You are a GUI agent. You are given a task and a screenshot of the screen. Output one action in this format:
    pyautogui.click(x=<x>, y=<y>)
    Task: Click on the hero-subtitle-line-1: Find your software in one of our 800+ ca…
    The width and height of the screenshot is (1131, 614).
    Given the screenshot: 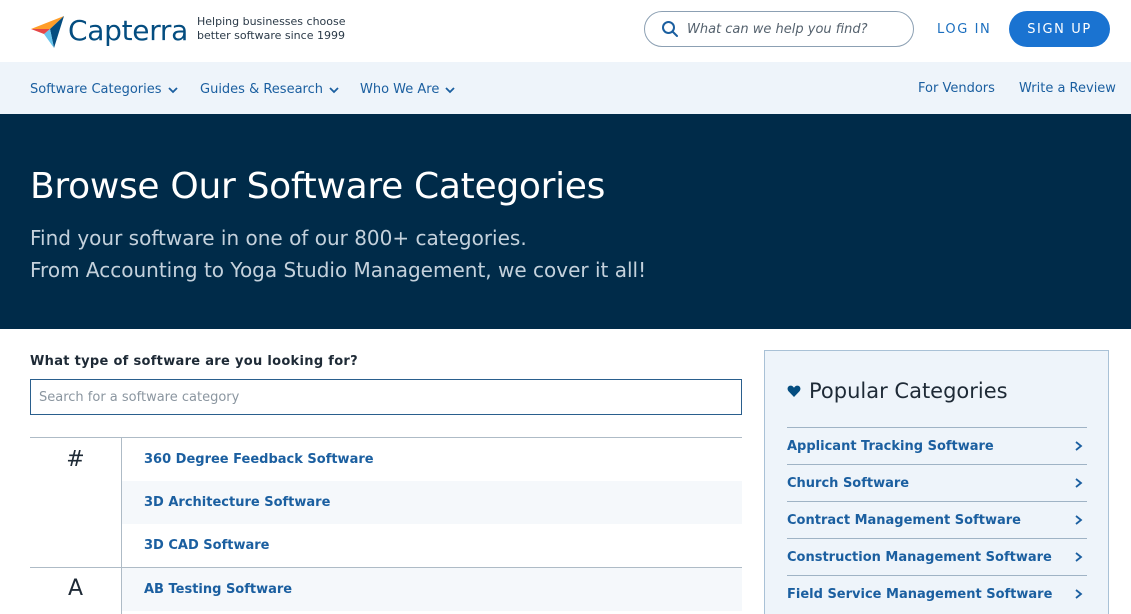 What is the action you would take?
    pyautogui.click(x=278, y=238)
    